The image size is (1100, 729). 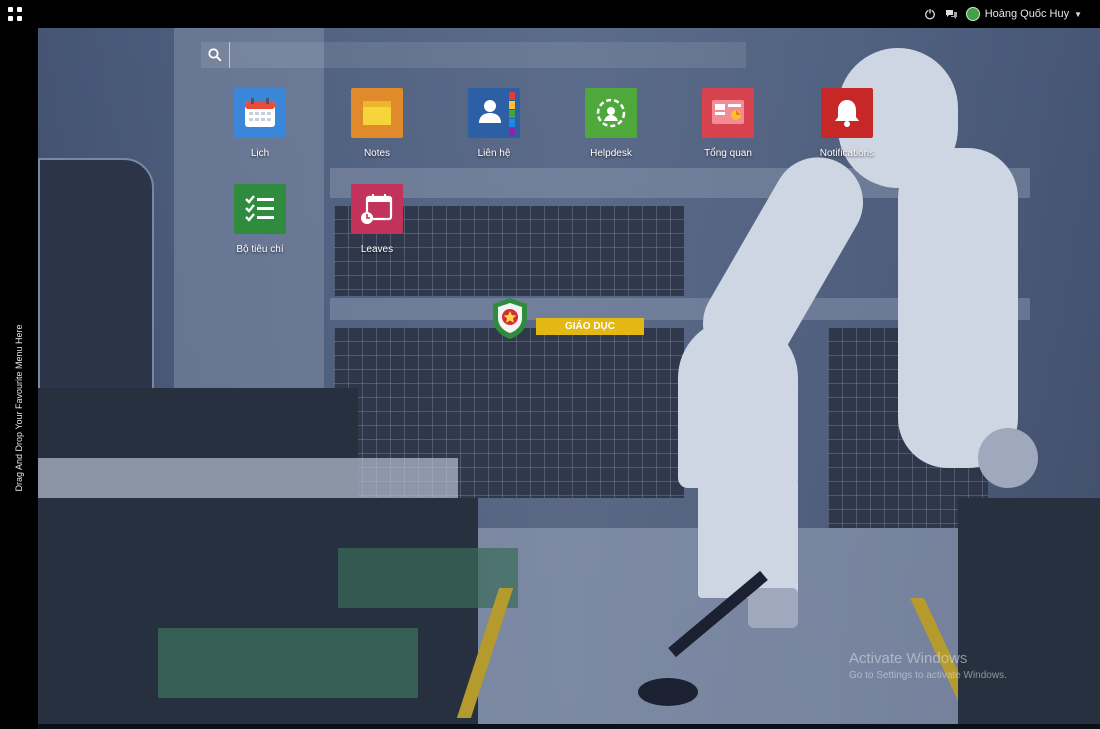 I want to click on shield-icon, so click(x=510, y=318).